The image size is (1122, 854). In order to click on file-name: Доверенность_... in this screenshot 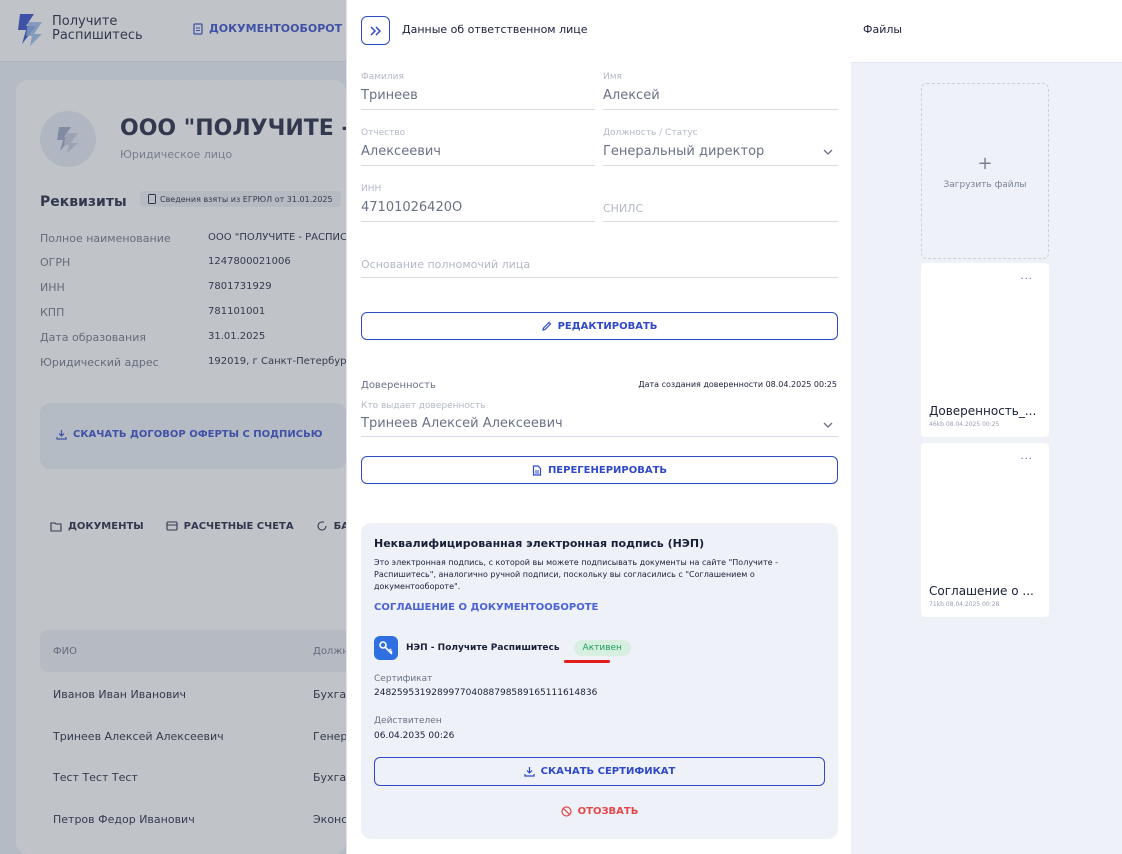, I will do `click(983, 411)`.